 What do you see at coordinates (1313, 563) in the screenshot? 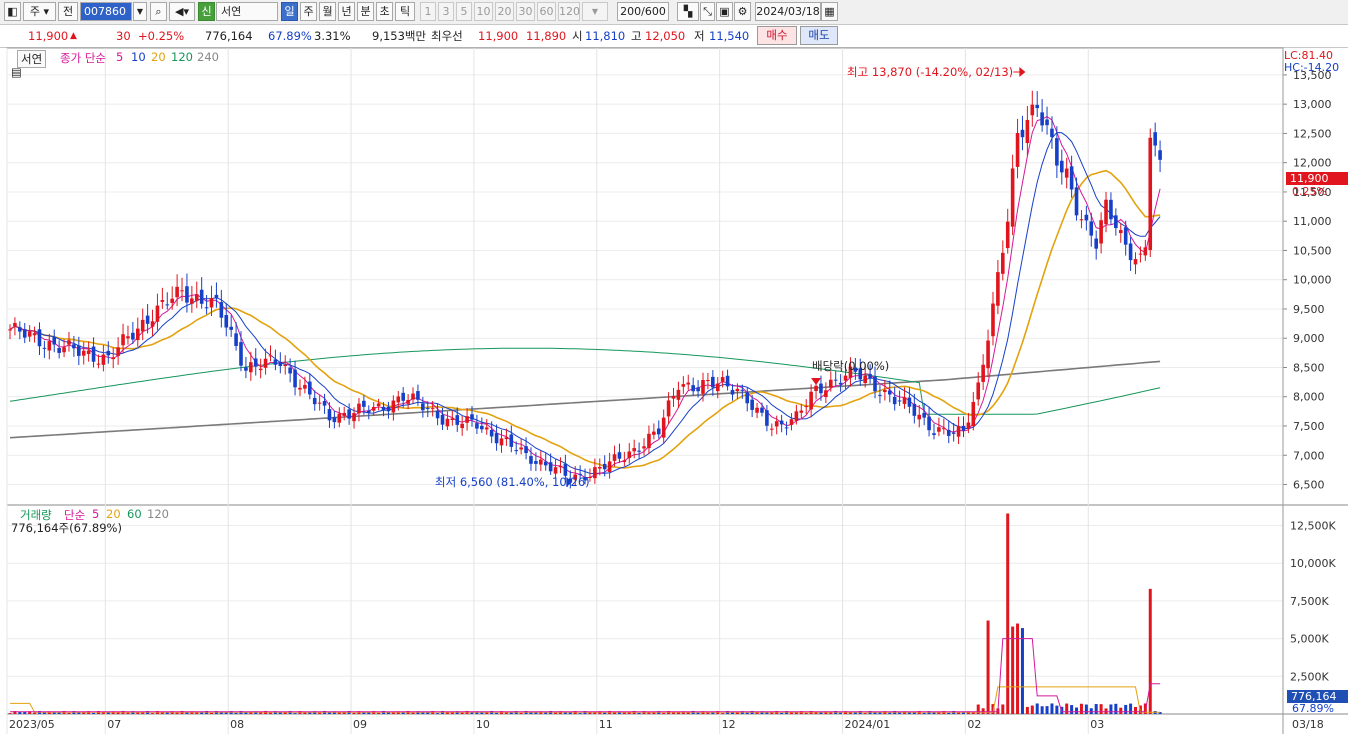
I see `volume-tick-label: 10,000K` at bounding box center [1313, 563].